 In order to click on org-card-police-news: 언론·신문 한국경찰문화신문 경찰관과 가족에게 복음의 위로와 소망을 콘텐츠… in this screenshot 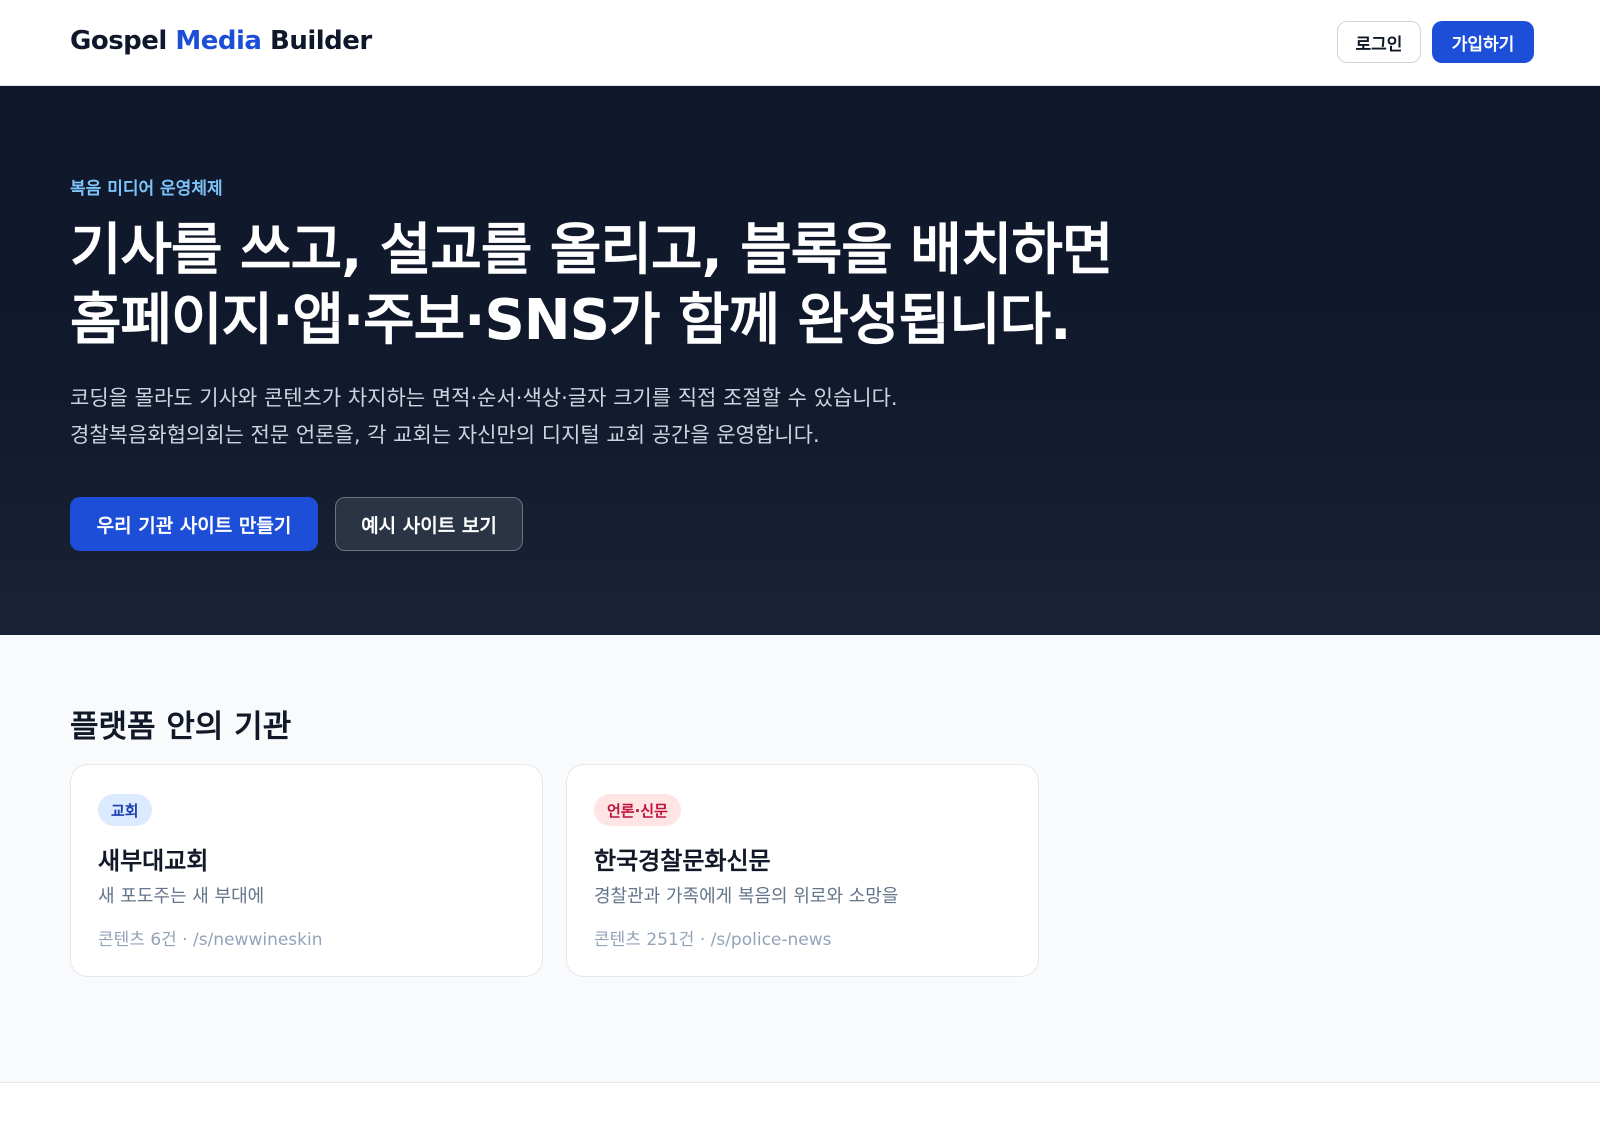, I will do `click(802, 870)`.